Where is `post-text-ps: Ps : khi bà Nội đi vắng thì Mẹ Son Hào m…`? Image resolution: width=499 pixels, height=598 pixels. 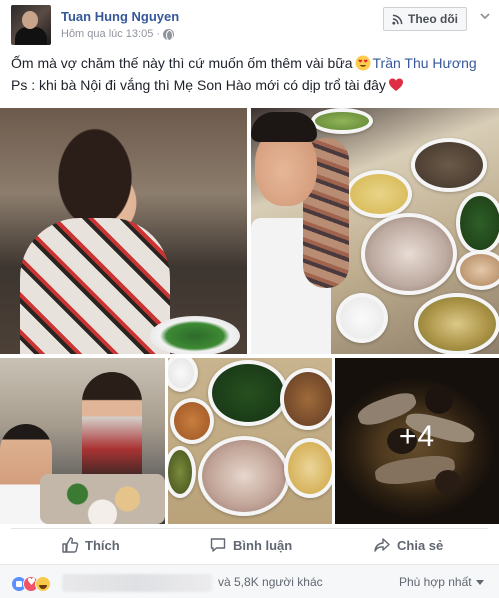 post-text-ps: Ps : khi bà Nội đi vắng thì Mẹ Son Hào m… is located at coordinates (198, 85).